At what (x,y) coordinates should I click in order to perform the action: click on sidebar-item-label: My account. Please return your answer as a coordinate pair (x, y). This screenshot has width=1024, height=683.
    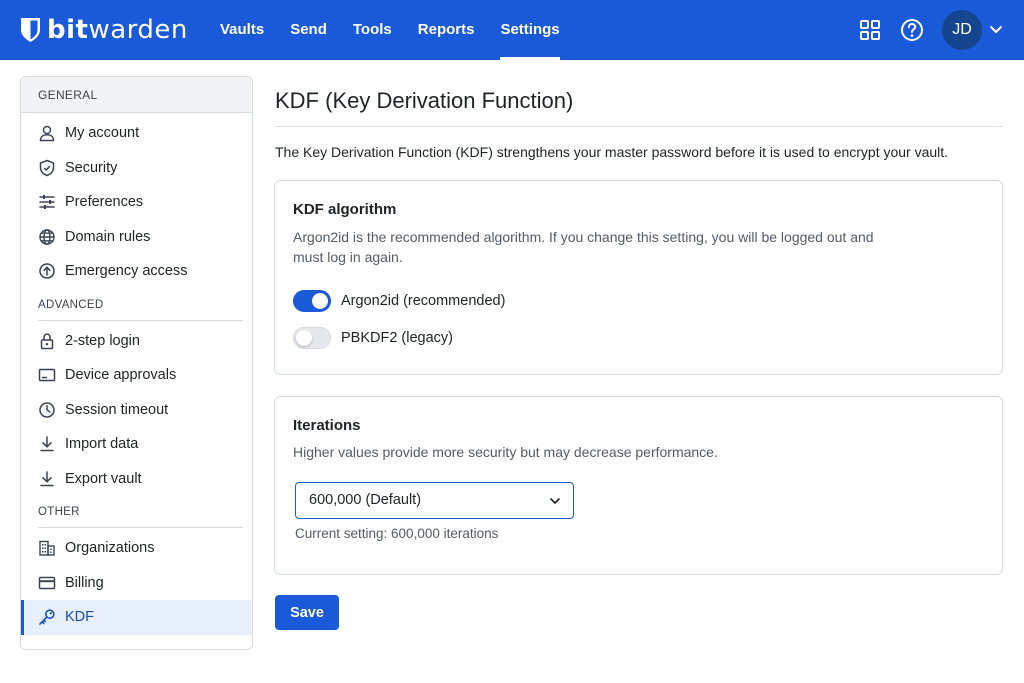
    Looking at the image, I should click on (102, 133).